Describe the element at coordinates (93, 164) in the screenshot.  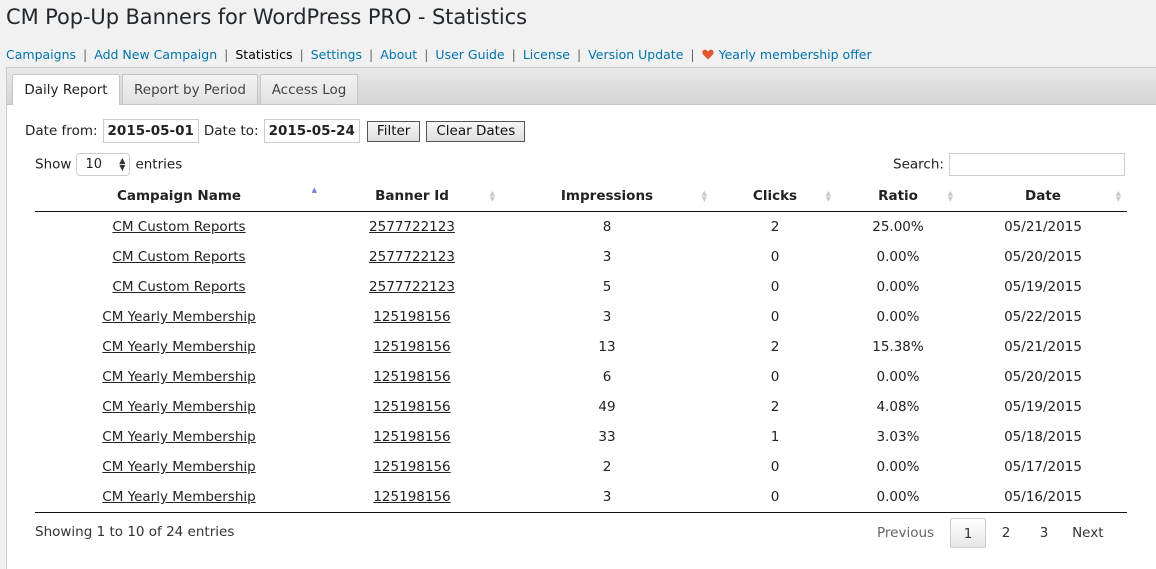
I see `entries-per-page-value: 10` at that location.